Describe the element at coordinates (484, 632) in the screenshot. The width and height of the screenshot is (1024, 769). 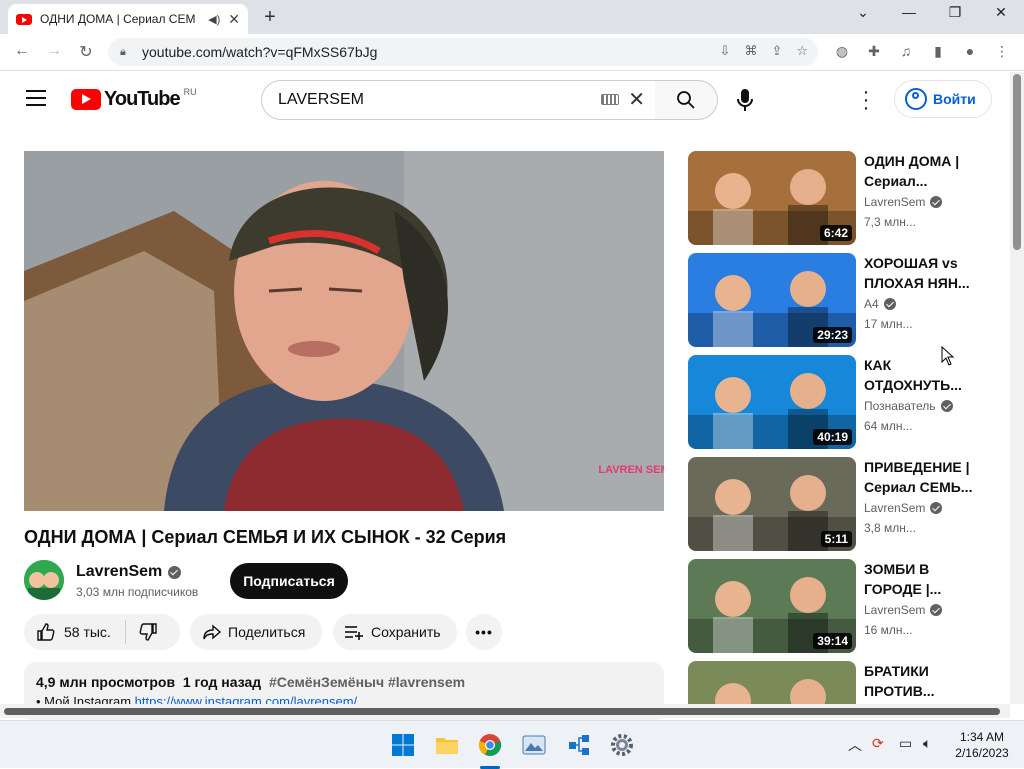
I see `more-actions-button: •••` at that location.